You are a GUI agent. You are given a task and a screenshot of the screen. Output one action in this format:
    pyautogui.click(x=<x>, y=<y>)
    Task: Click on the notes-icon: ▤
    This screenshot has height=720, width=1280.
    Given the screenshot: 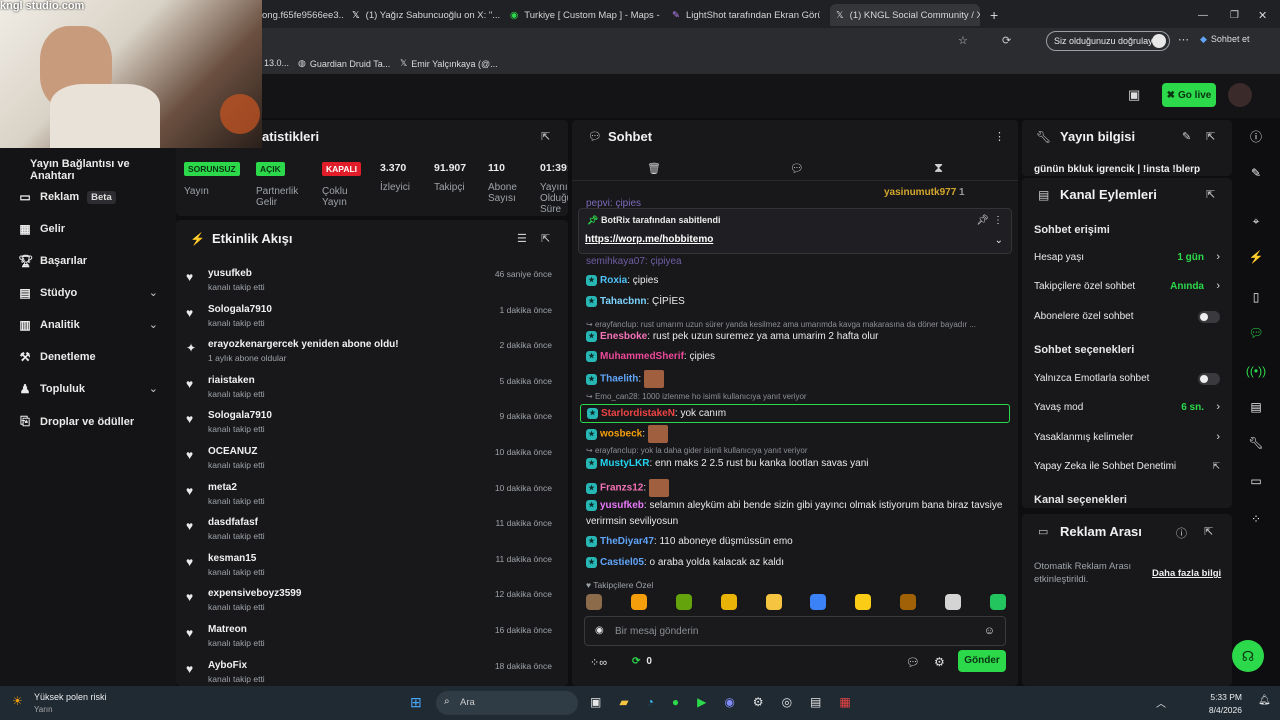 What is the action you would take?
    pyautogui.click(x=815, y=702)
    